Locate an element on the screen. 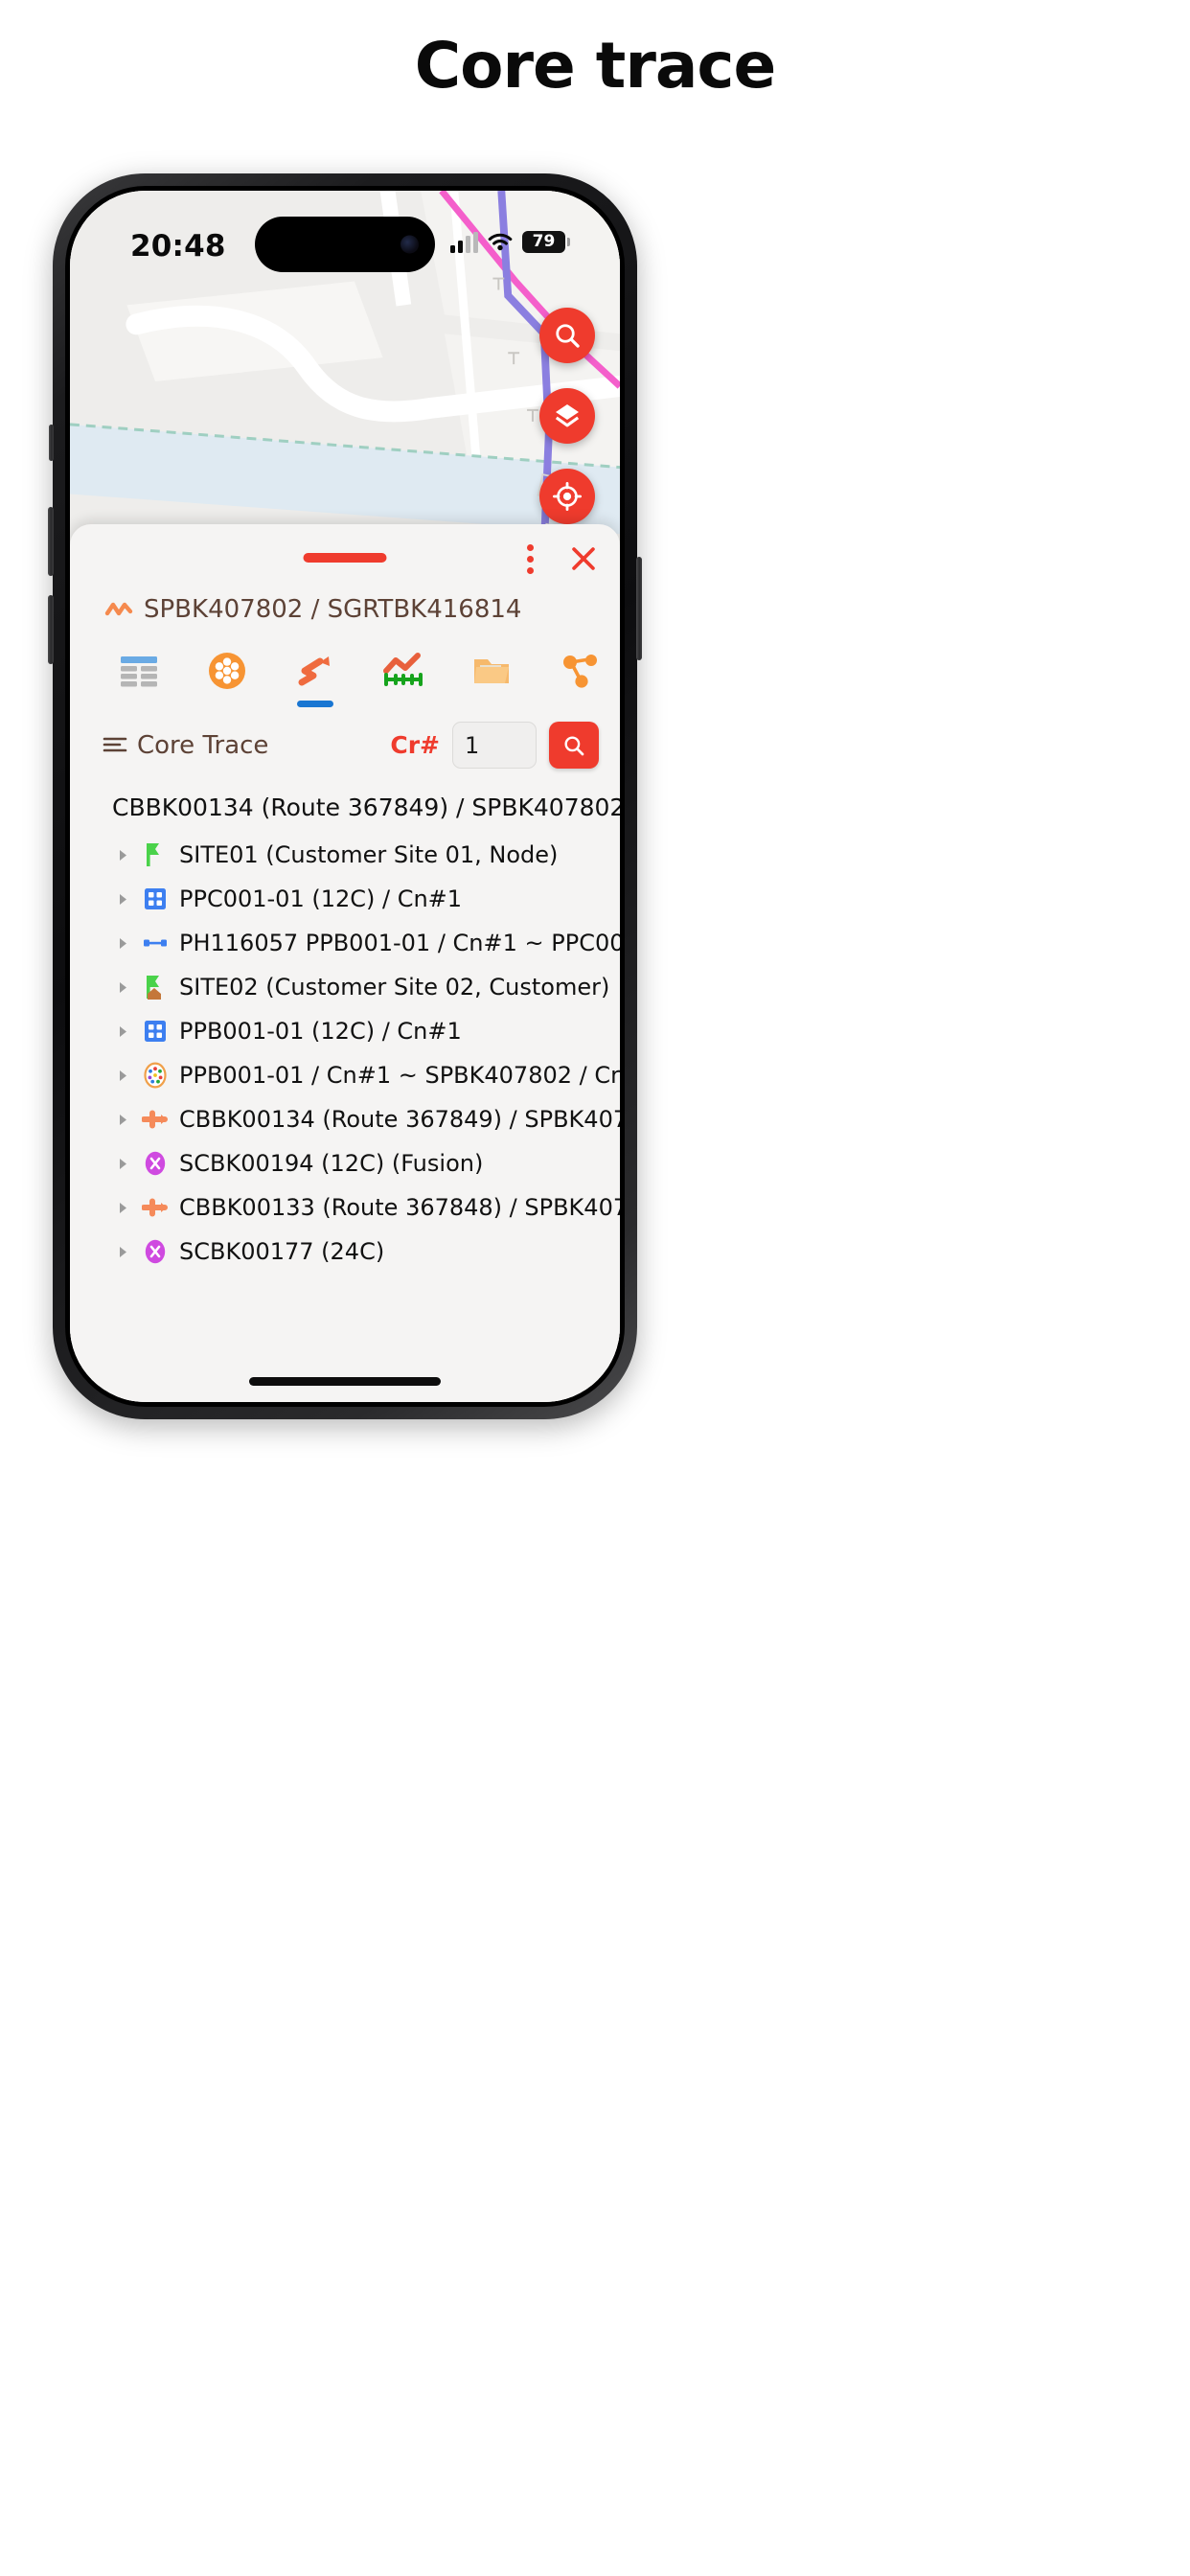  wifi-icon is located at coordinates (500, 242).